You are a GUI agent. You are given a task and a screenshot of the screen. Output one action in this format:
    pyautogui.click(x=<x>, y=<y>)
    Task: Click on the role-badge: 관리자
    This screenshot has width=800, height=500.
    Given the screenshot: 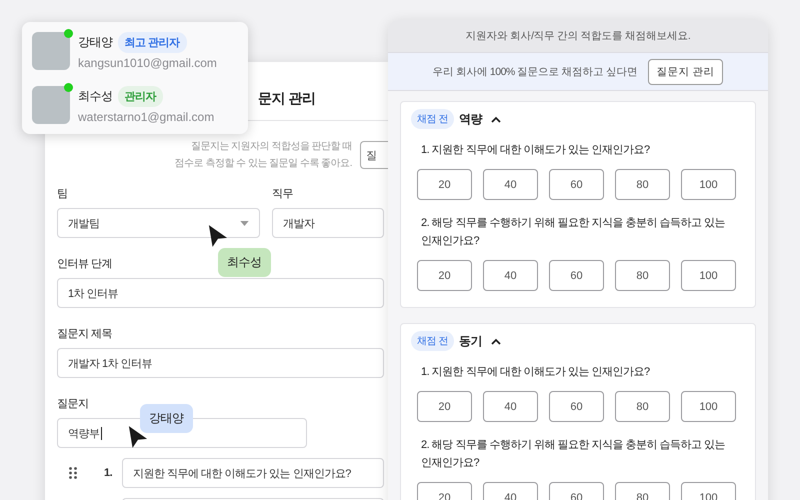 What is the action you would take?
    pyautogui.click(x=140, y=96)
    